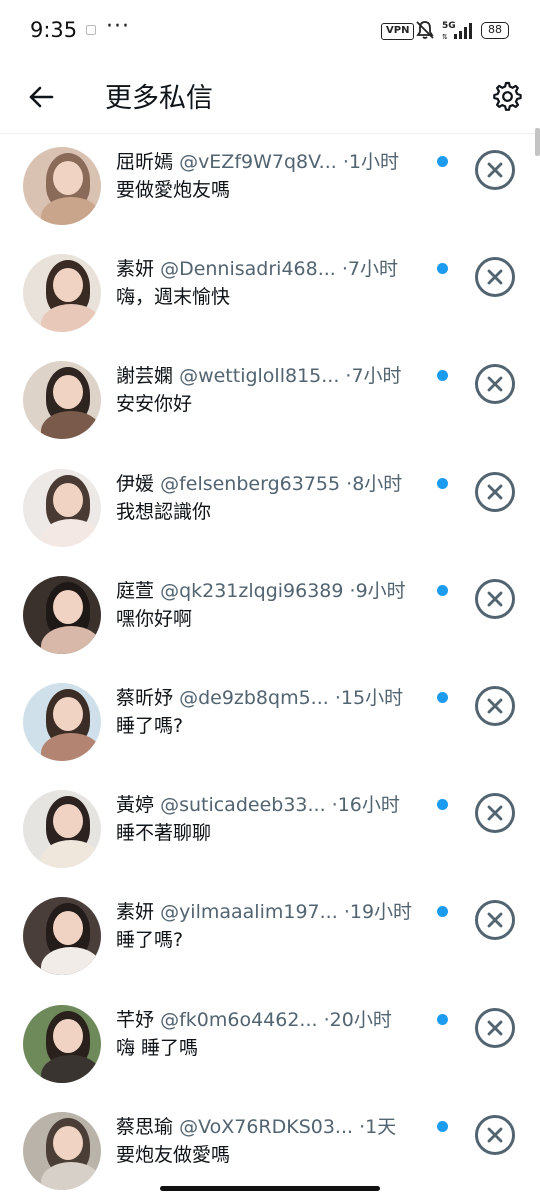  I want to click on sender-name: 屈昕嫣, so click(145, 162).